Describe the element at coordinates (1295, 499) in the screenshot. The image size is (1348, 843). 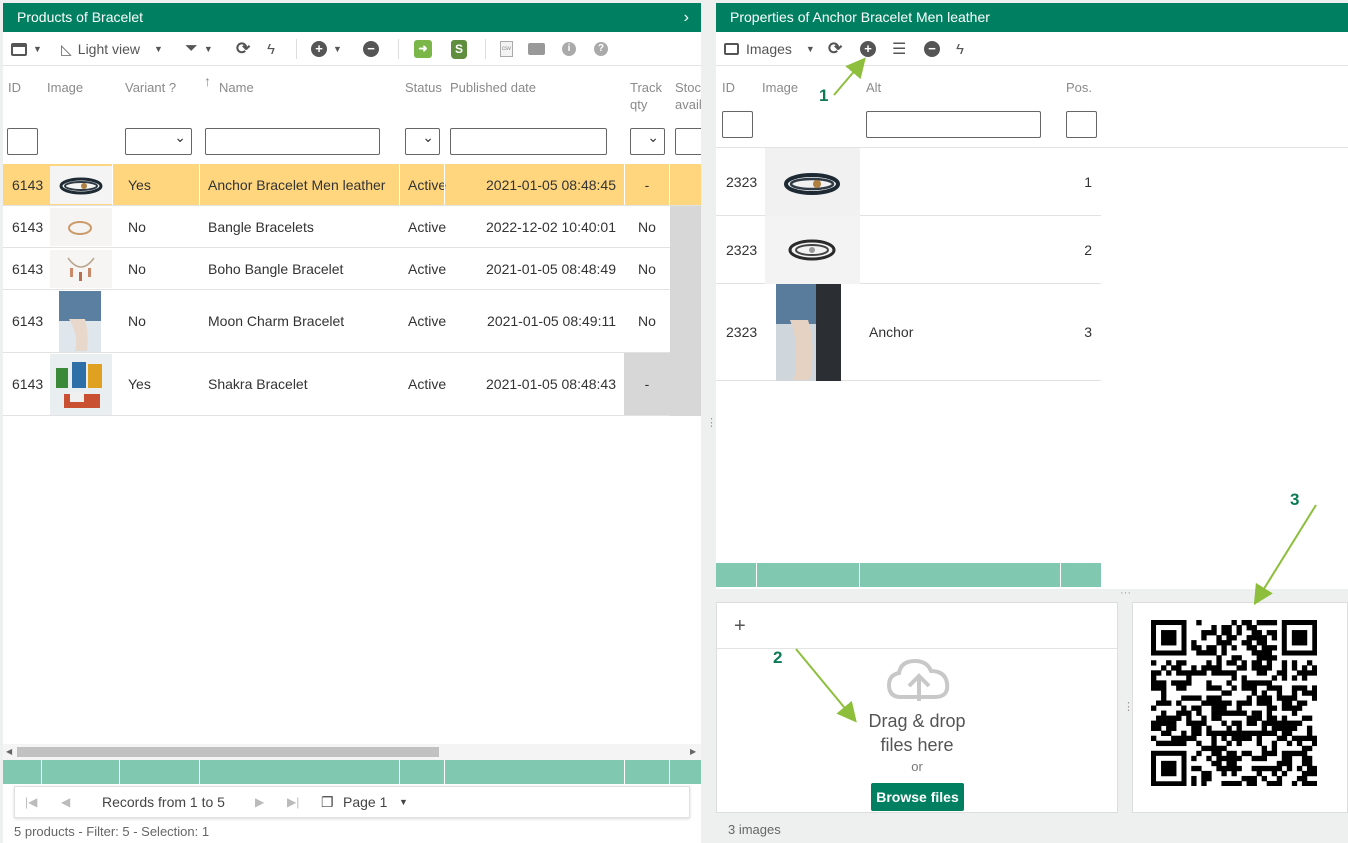
I see `annotation-label-3: 3` at that location.